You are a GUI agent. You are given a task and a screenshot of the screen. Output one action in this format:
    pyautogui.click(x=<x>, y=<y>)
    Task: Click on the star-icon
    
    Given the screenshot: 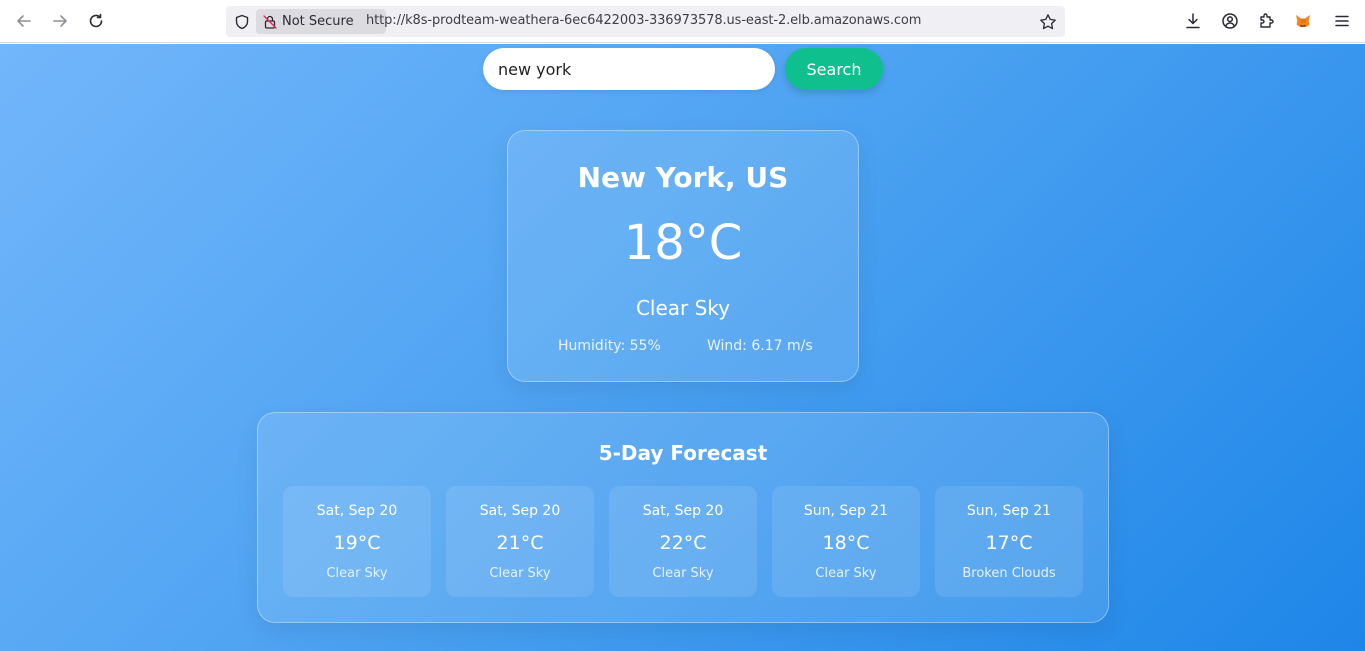 What is the action you would take?
    pyautogui.click(x=1048, y=22)
    